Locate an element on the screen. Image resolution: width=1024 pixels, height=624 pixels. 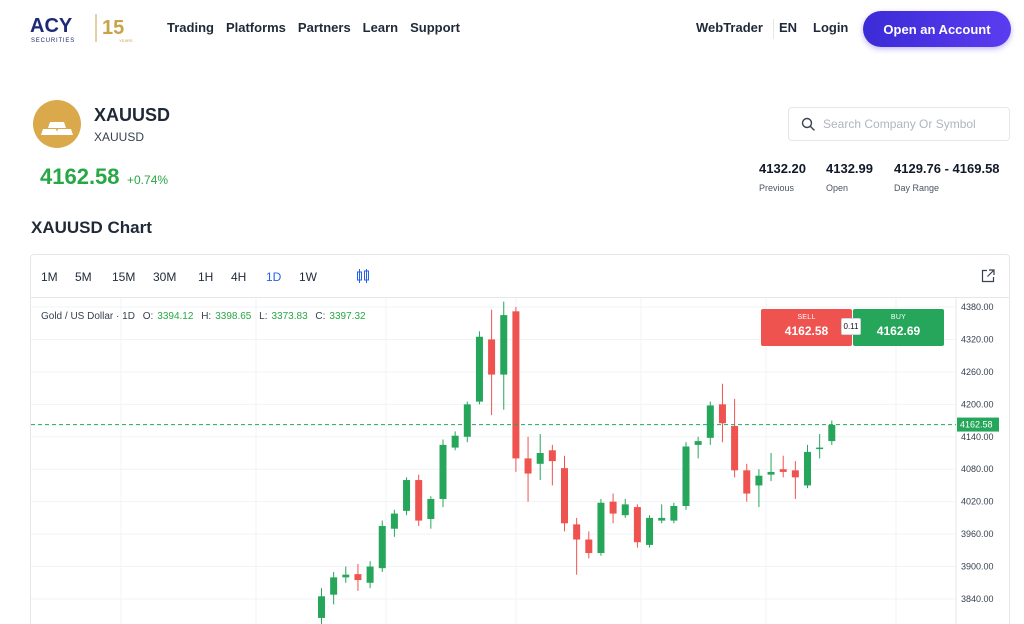
chart-toolbar: 1M 5M 15M 30M 1H 4H 1D 1W is located at coordinates (520, 276).